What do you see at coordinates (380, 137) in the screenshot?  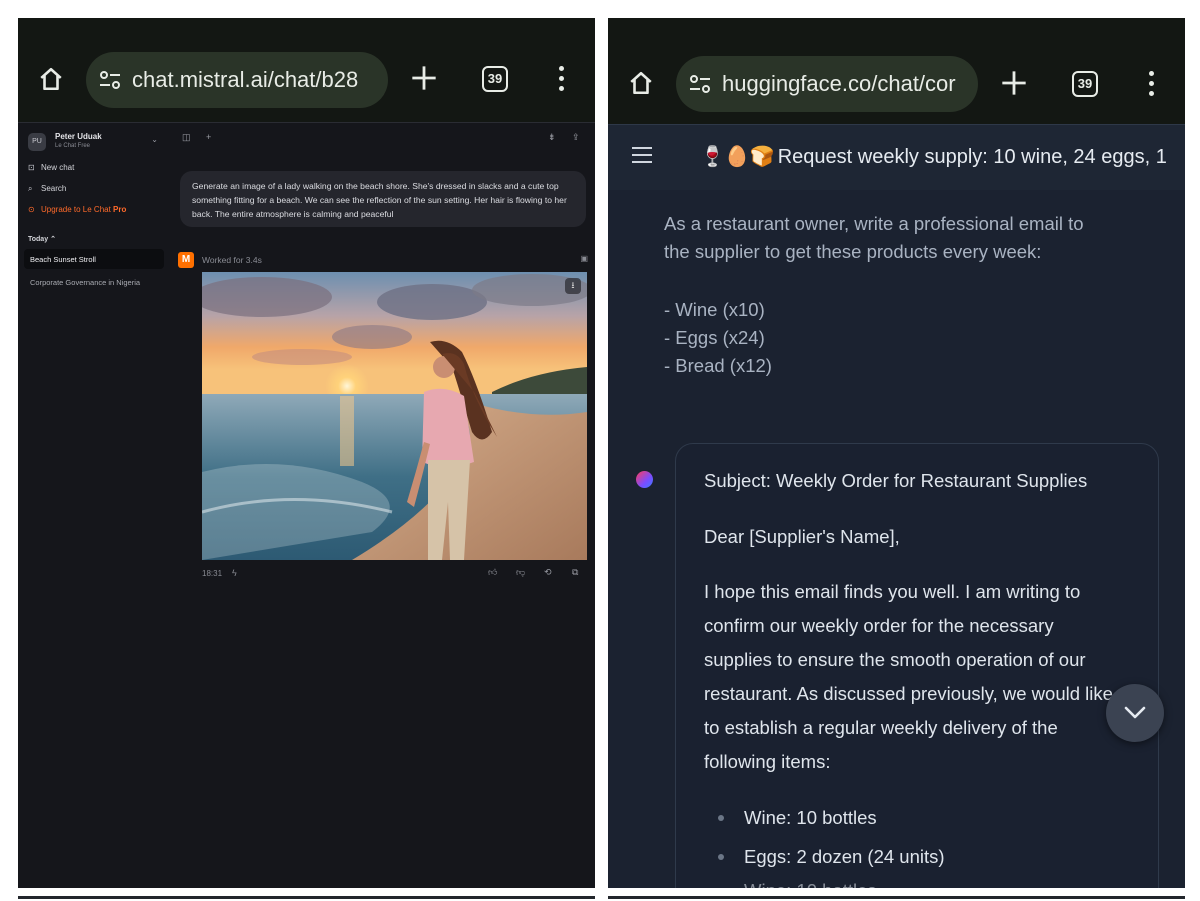 I see `chat-toolbar: ◫ + ⇟ ⇪` at bounding box center [380, 137].